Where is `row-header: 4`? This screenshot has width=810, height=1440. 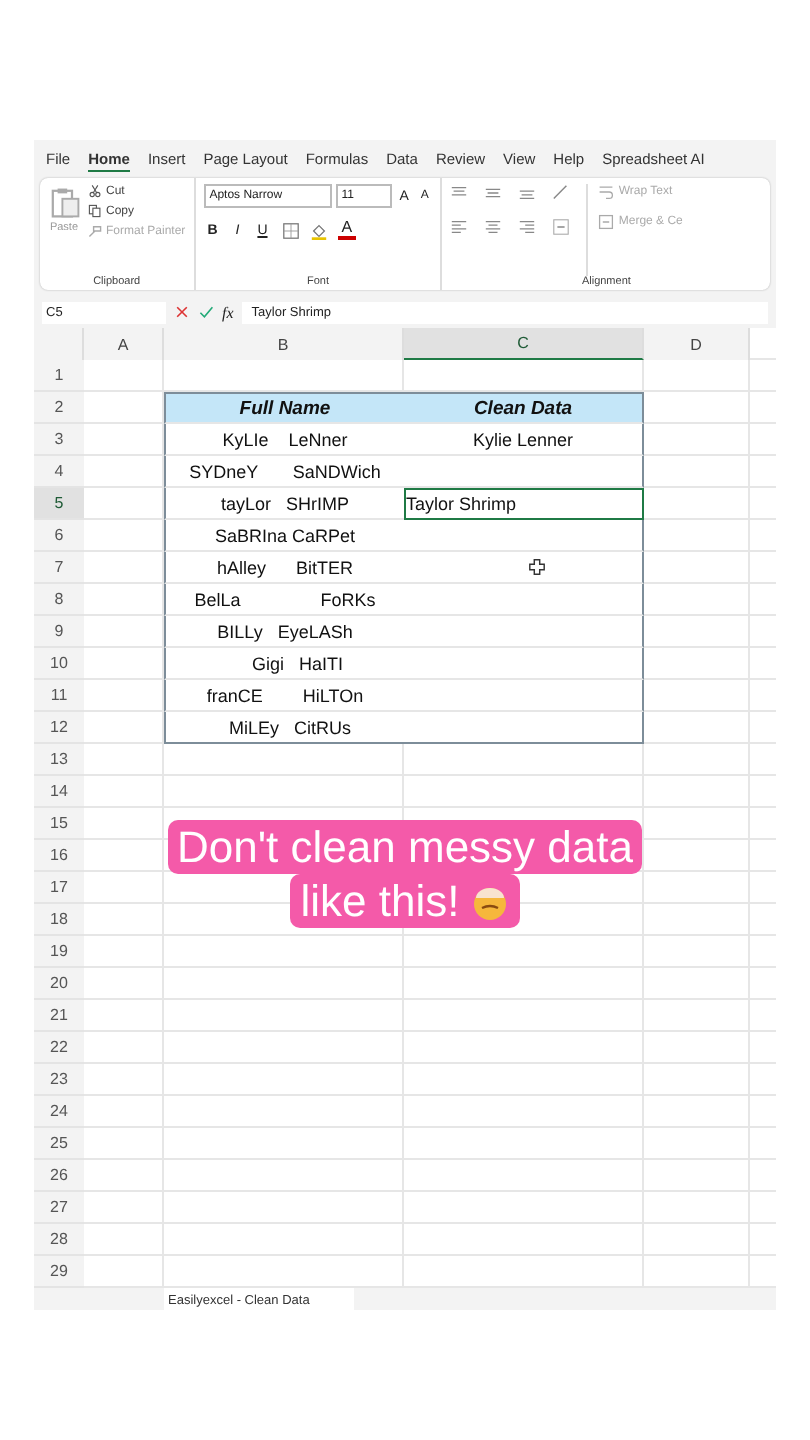
row-header: 4 is located at coordinates (59, 472).